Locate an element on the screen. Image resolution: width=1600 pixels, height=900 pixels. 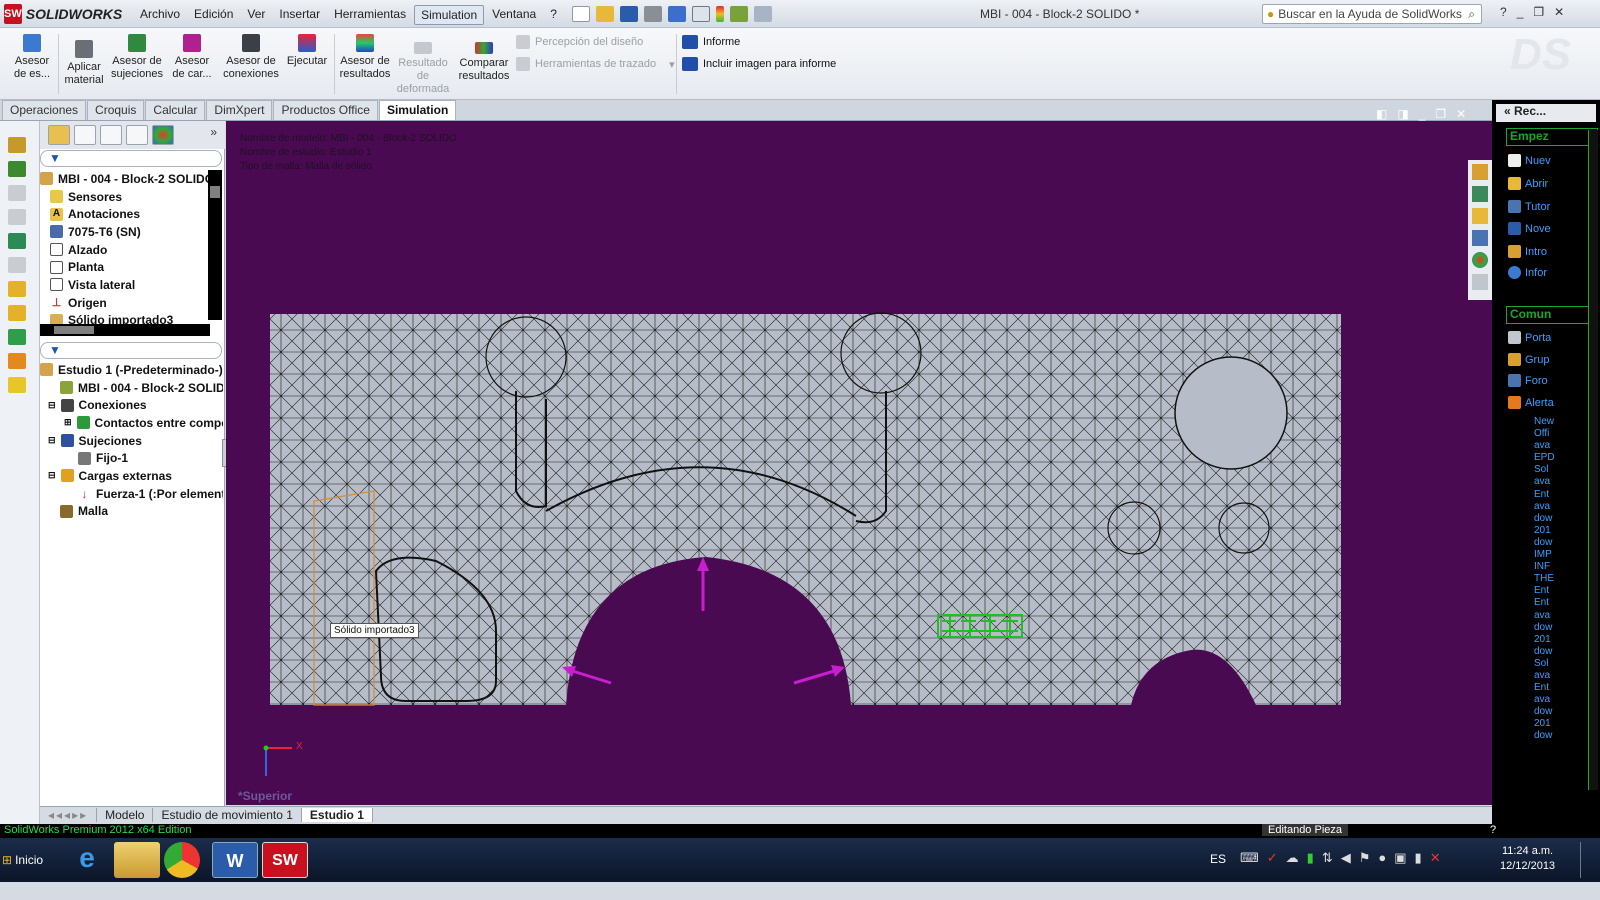
open-folder-icon is located at coordinates (605, 14).